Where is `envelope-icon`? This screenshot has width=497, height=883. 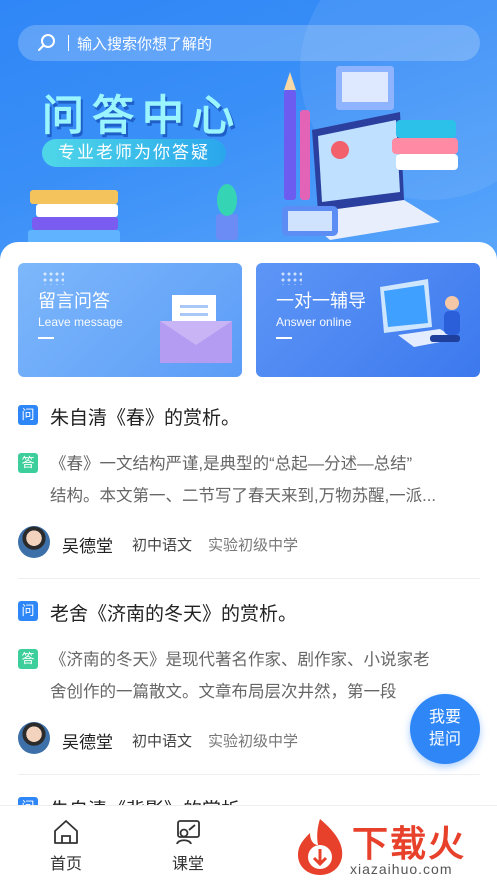
envelope-icon is located at coordinates (196, 329).